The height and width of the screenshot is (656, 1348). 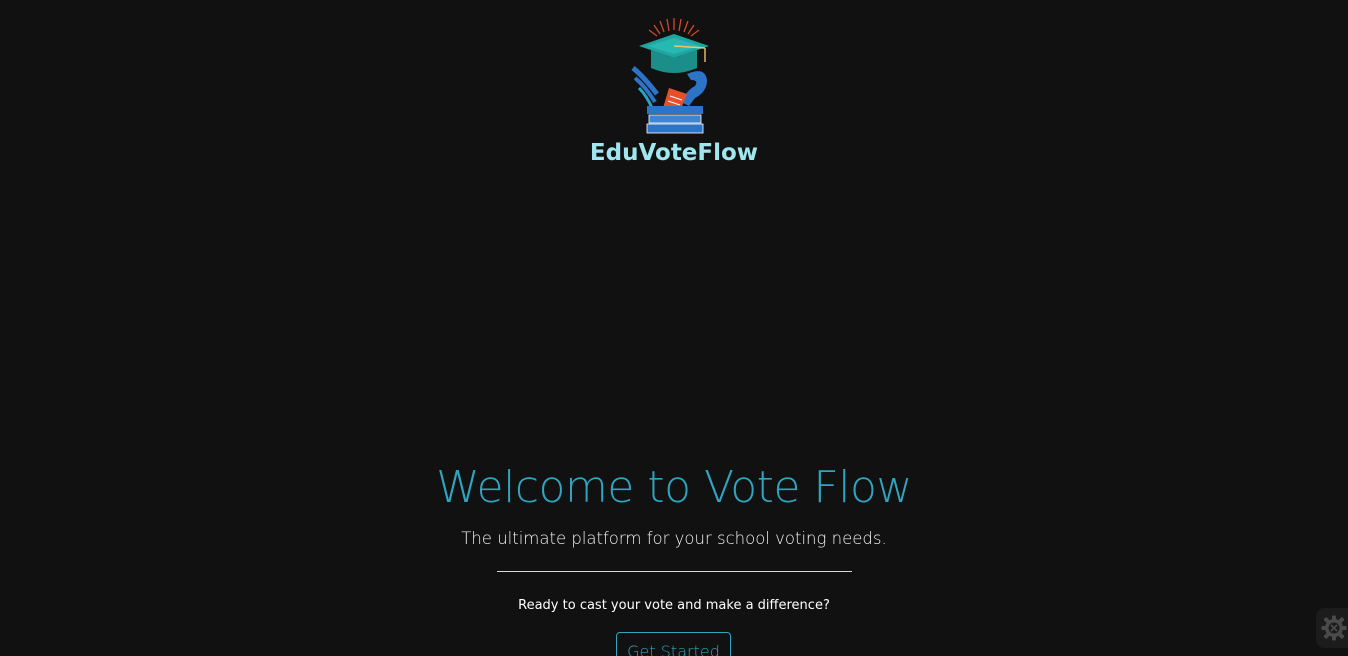 I want to click on floating-settings-button, so click(x=1332, y=628).